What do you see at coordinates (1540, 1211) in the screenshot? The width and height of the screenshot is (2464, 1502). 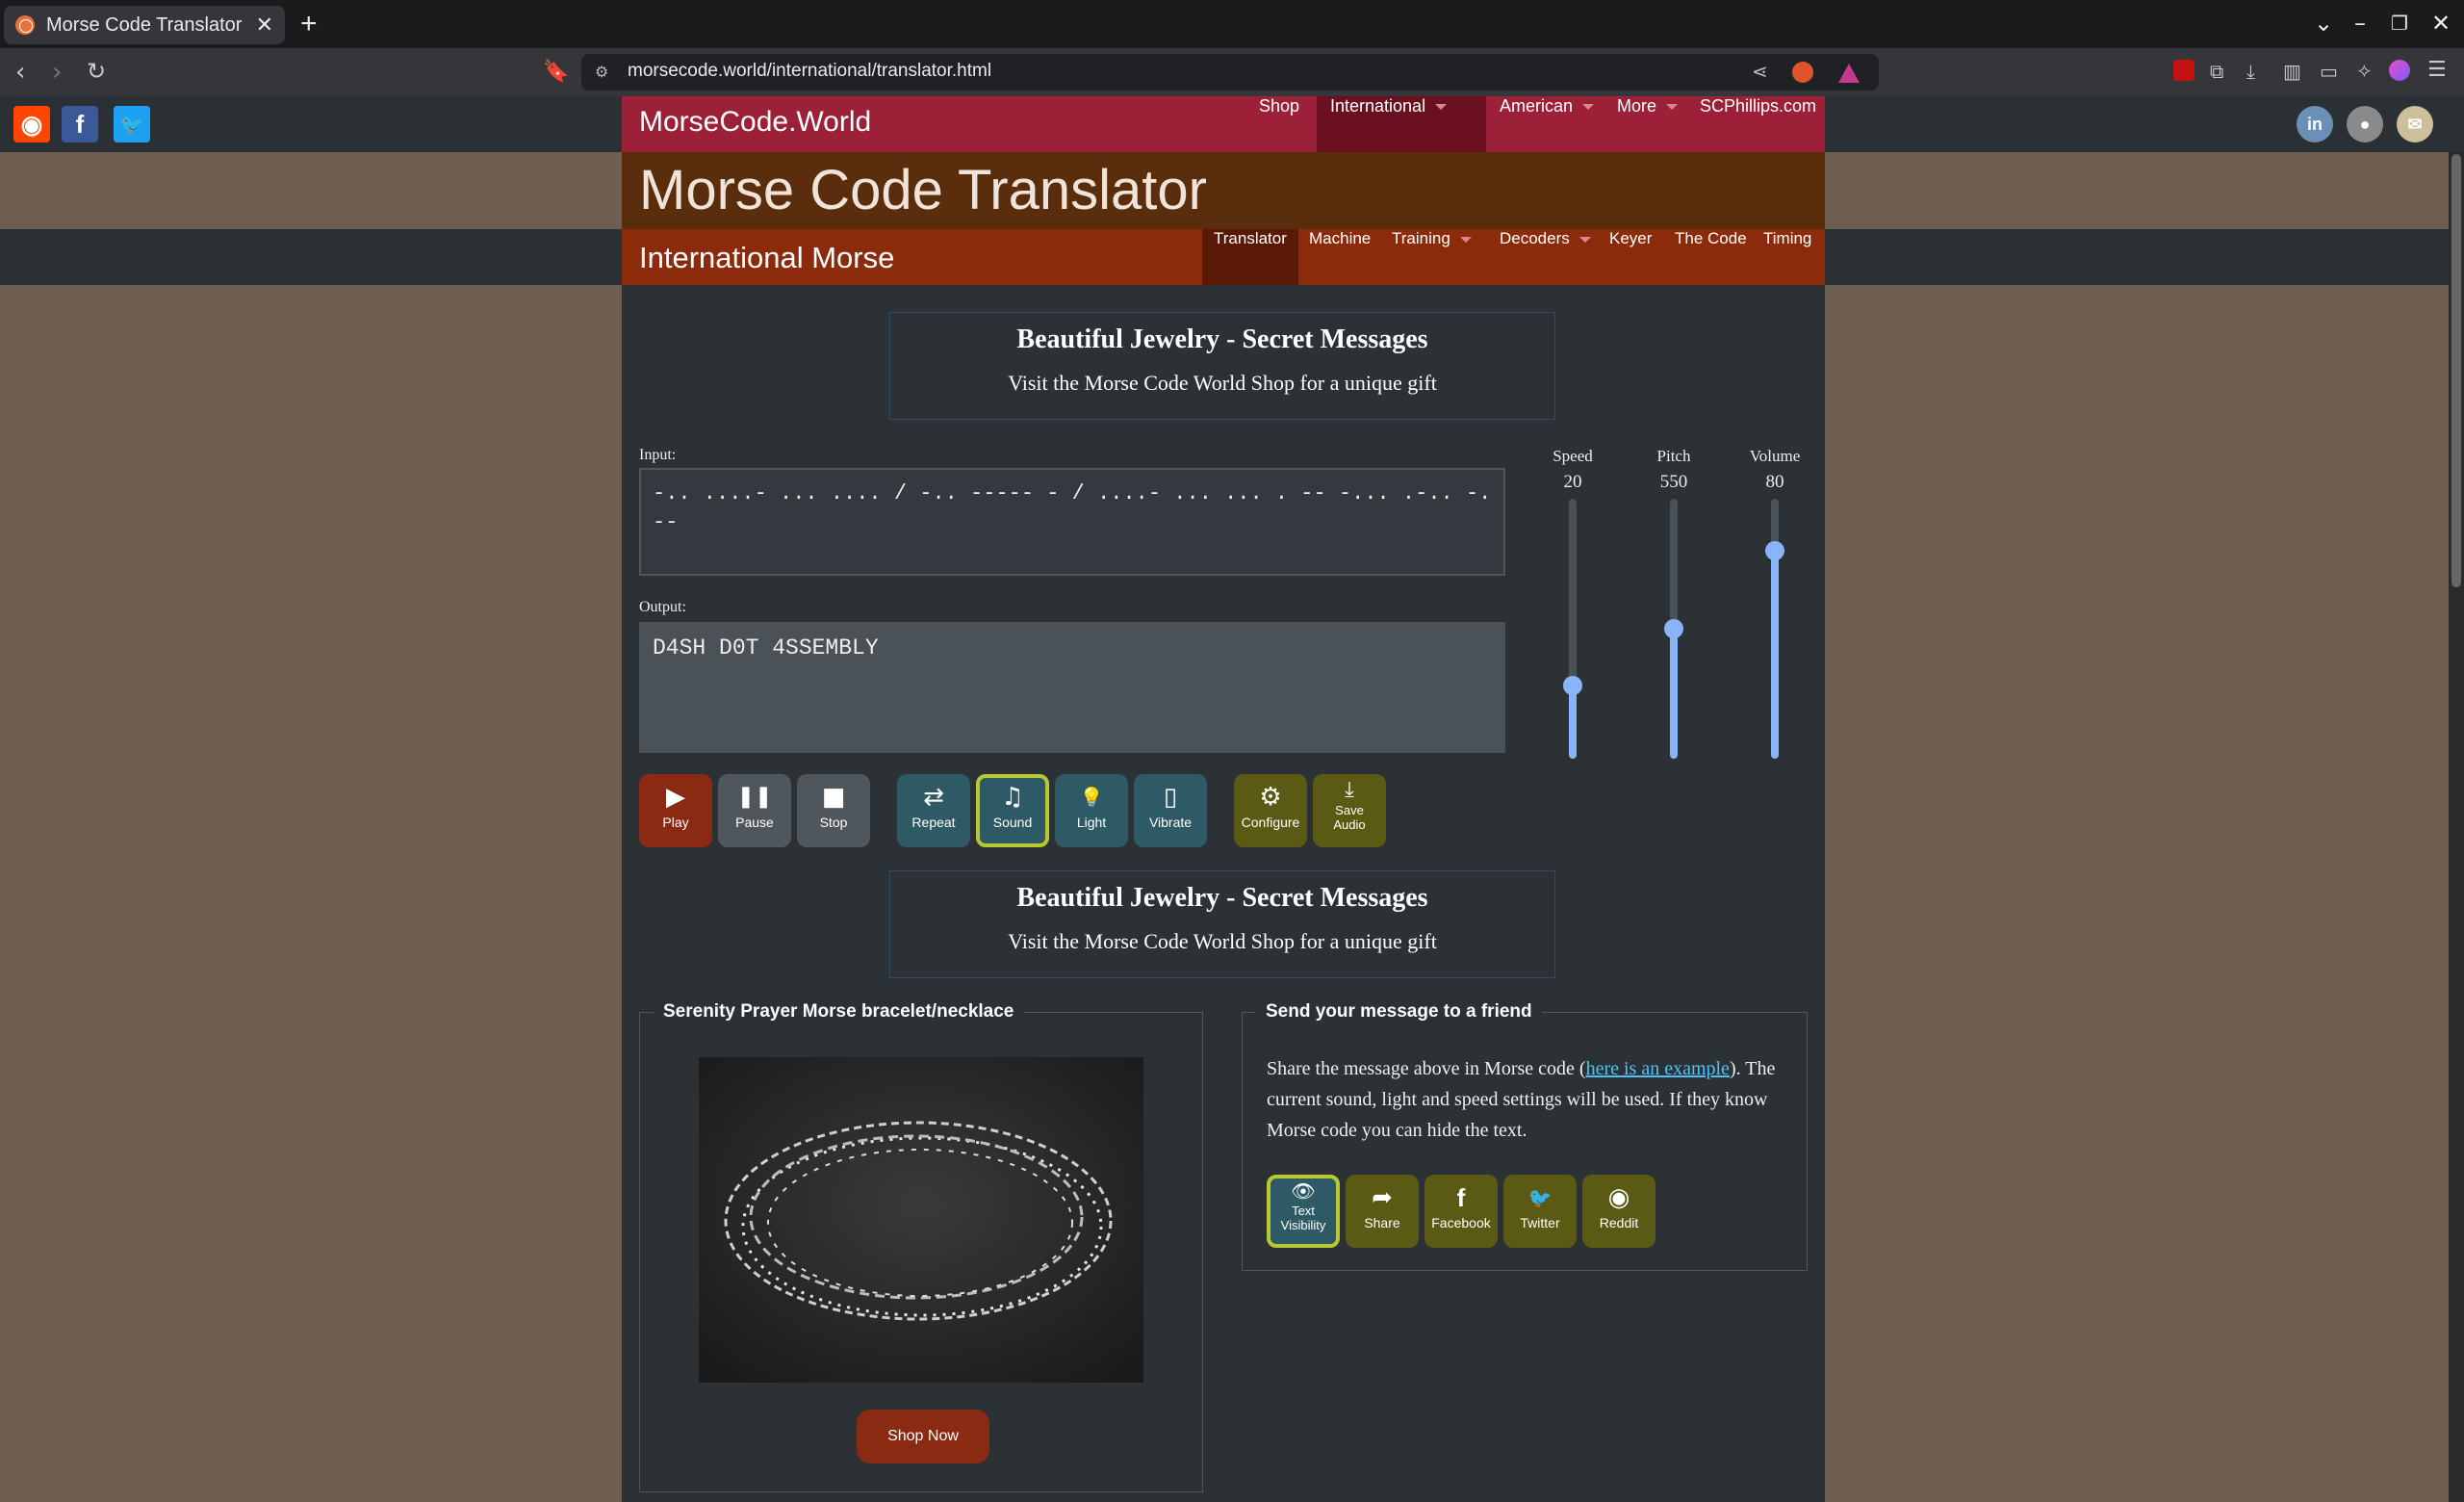 I see `twitter-share-button: 🐦 Twitter` at bounding box center [1540, 1211].